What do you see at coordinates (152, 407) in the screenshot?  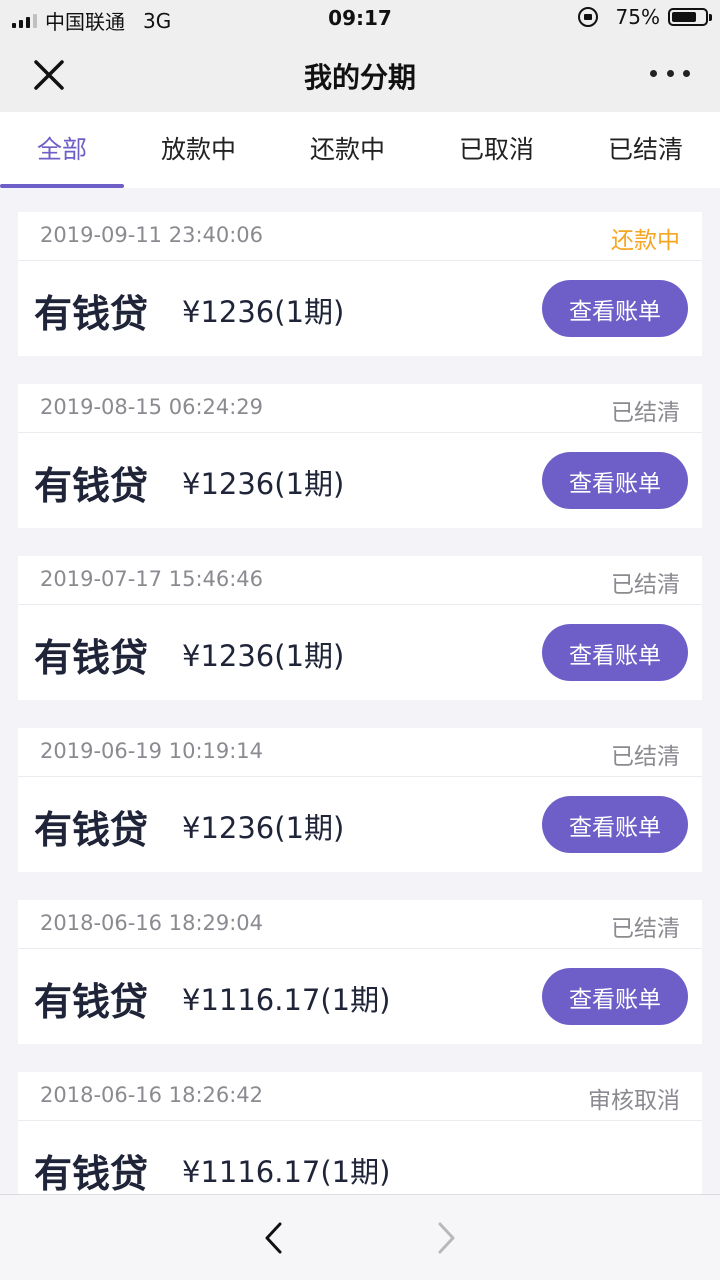 I see `loan-date: 2019-08-15 06:24:29` at bounding box center [152, 407].